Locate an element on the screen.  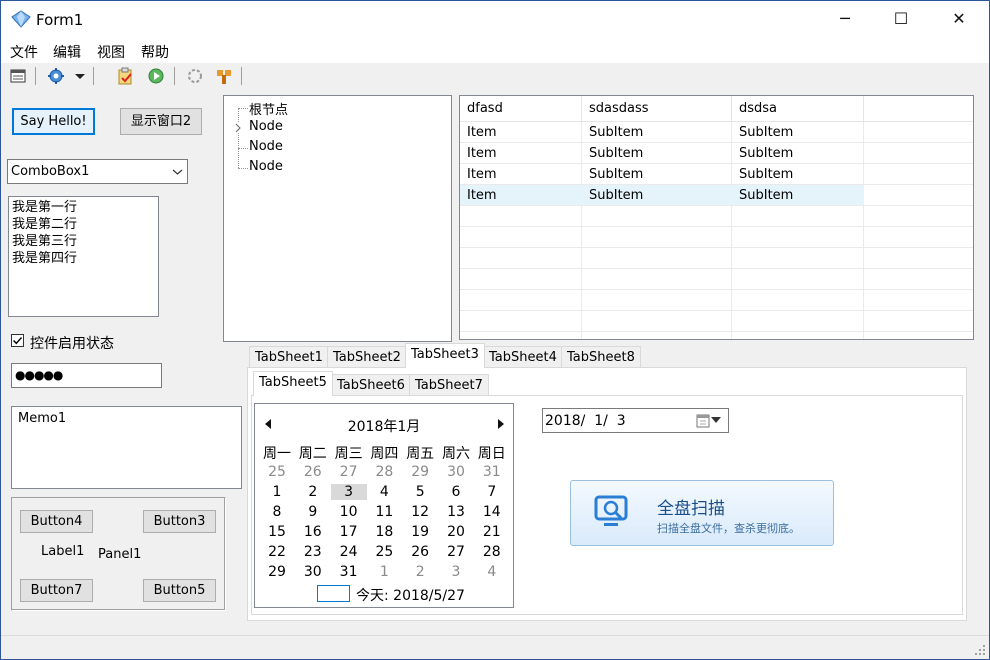
column-header: sdasdass is located at coordinates (657, 109).